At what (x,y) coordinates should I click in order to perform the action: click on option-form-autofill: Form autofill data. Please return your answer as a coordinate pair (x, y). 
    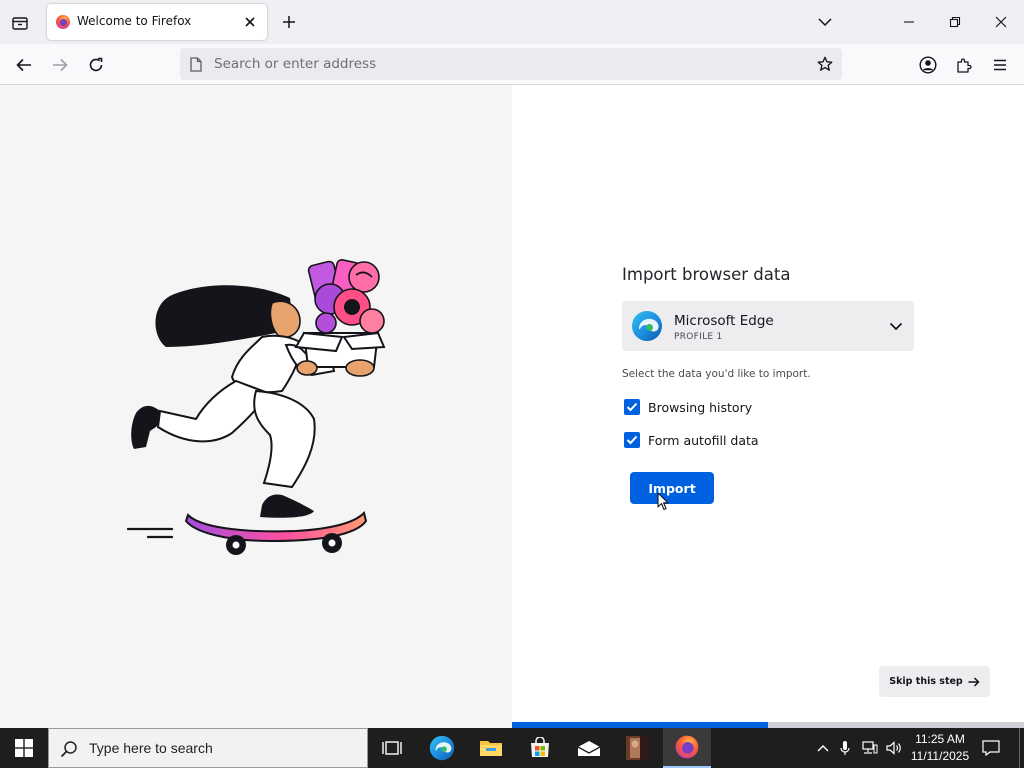
    Looking at the image, I should click on (691, 440).